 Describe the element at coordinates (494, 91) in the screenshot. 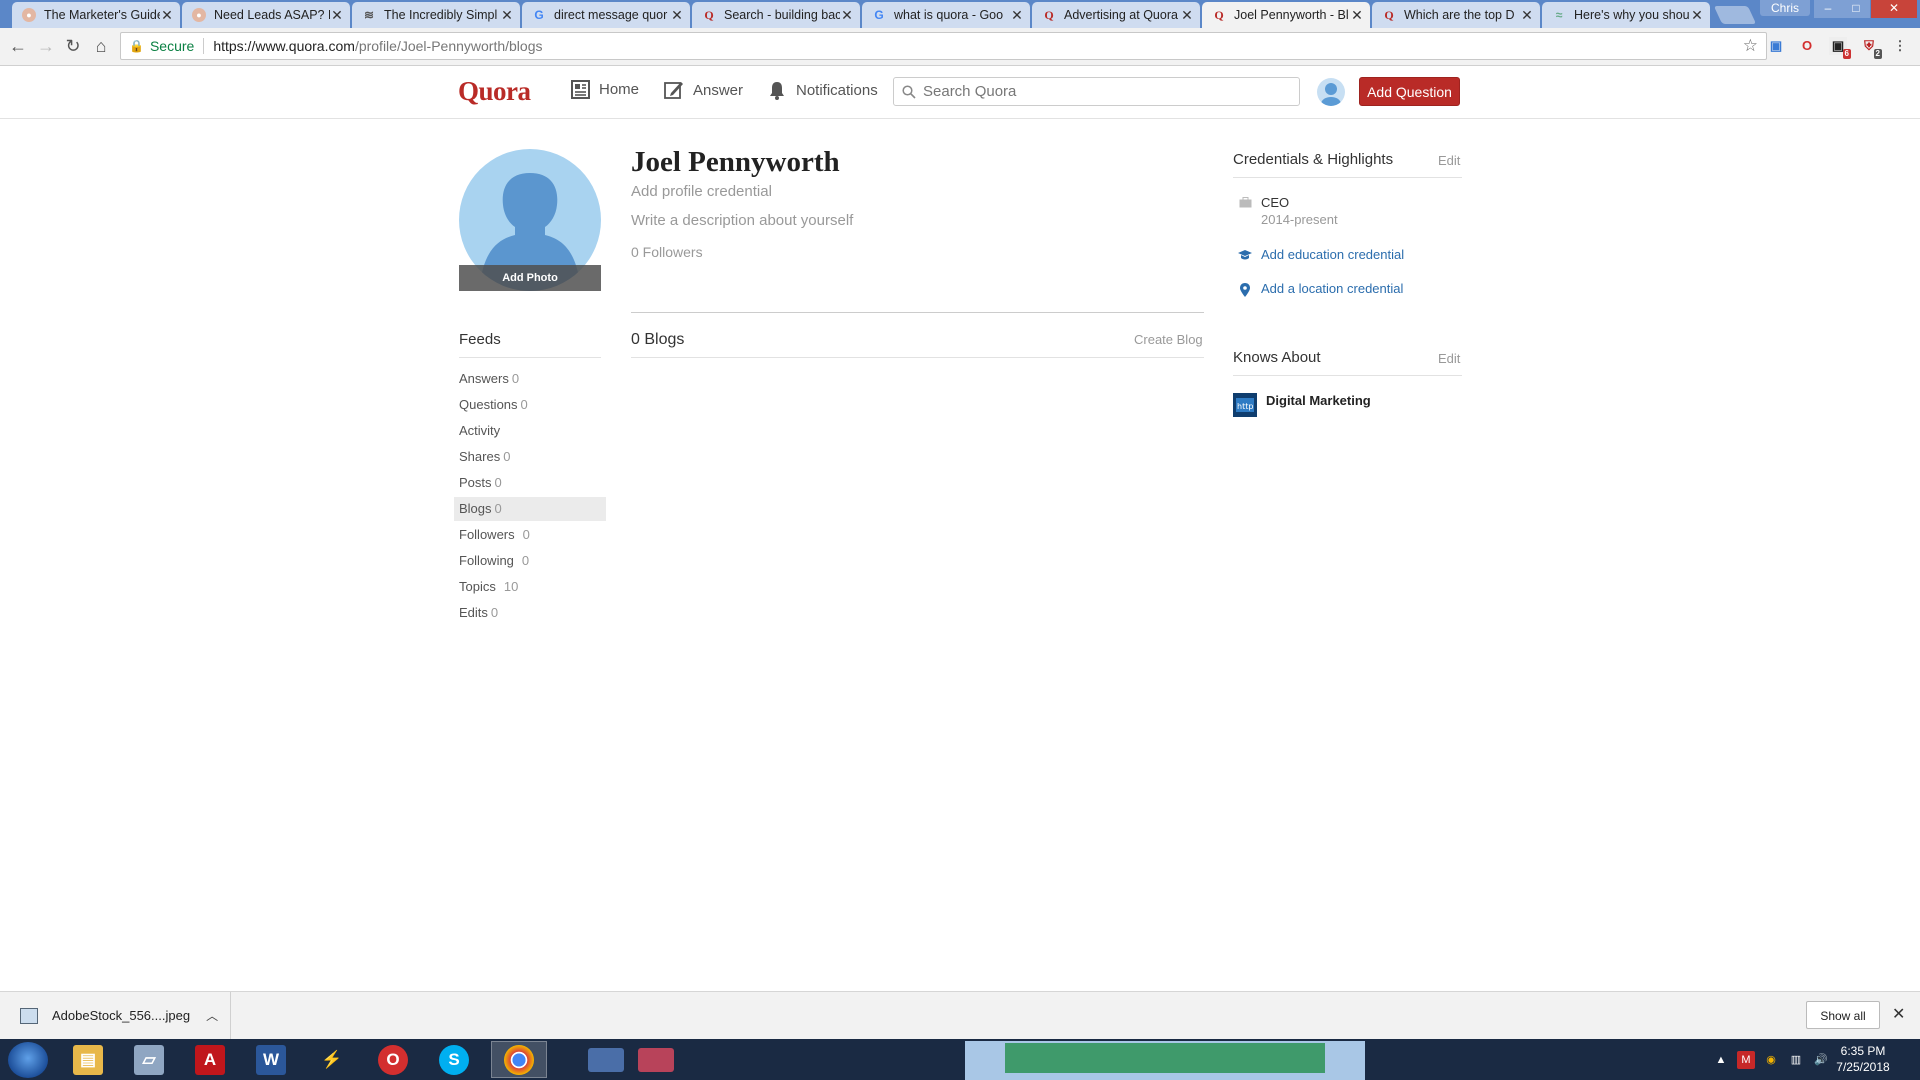

I see `quora-logo: Quora` at that location.